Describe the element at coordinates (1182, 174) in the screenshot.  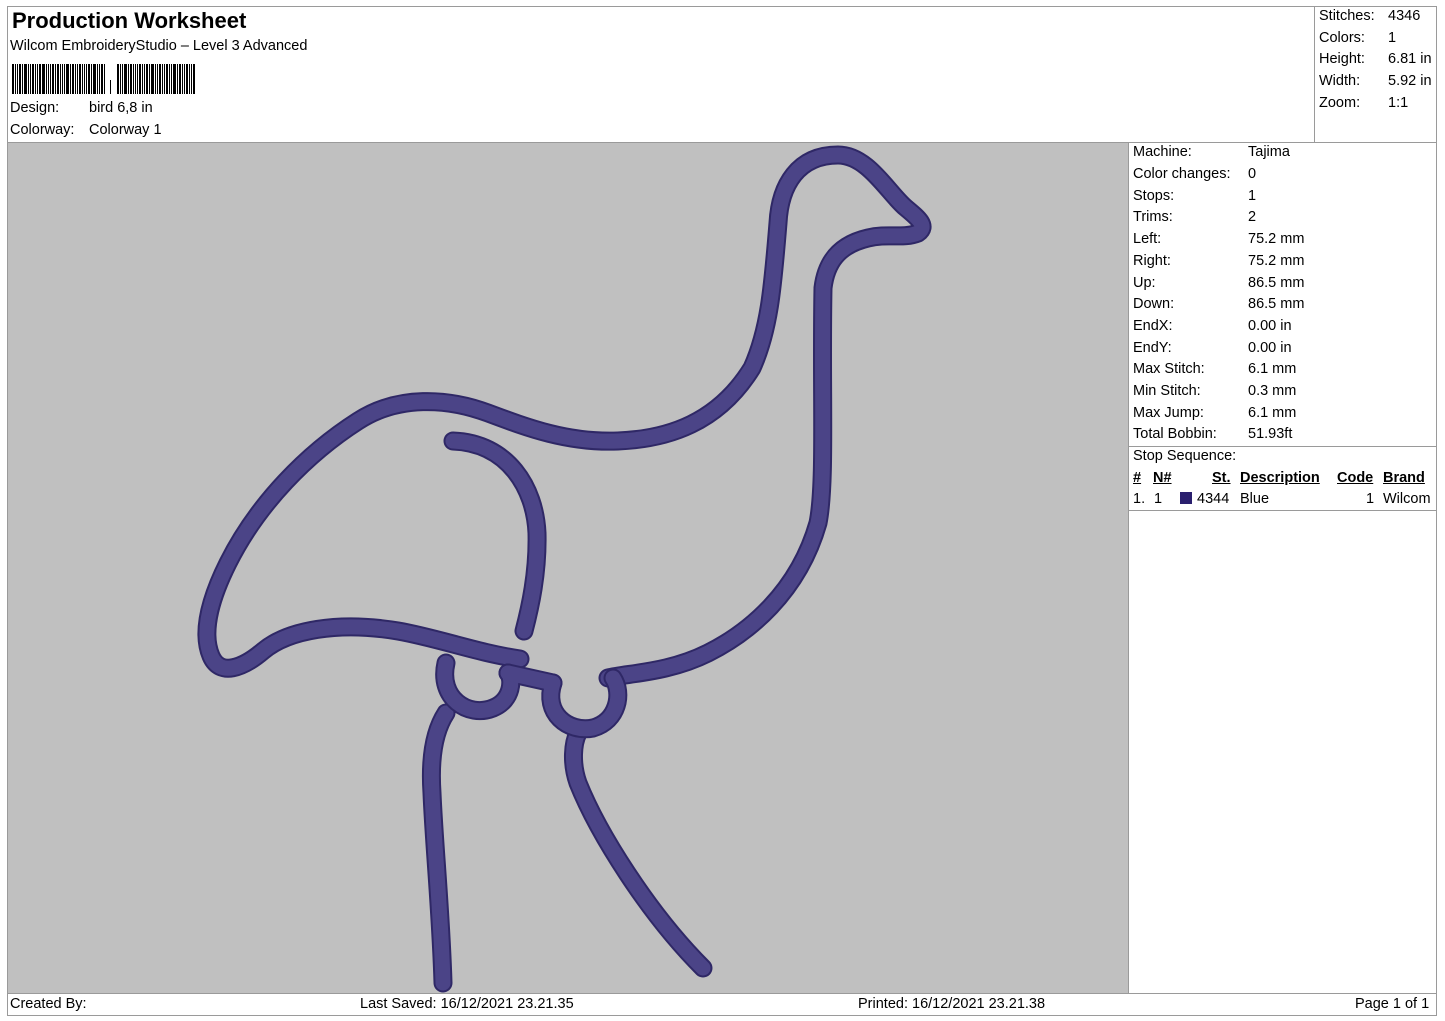
I see `info-label: Color changes:` at that location.